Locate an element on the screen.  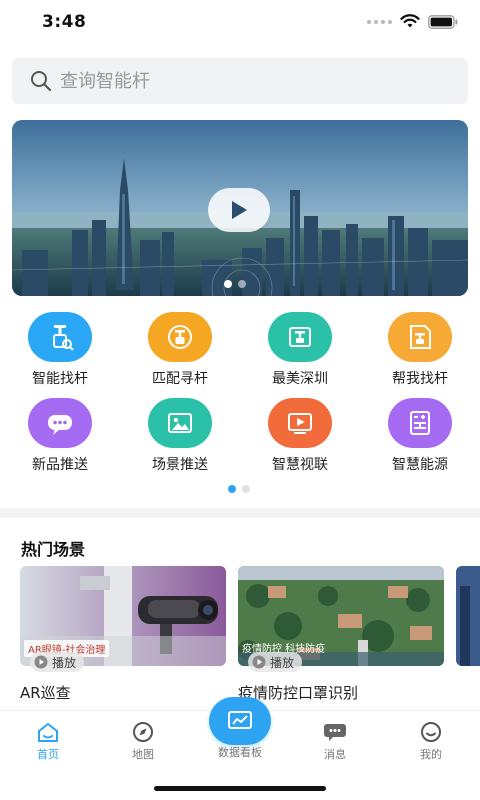
pole-match-icon is located at coordinates (180, 337).